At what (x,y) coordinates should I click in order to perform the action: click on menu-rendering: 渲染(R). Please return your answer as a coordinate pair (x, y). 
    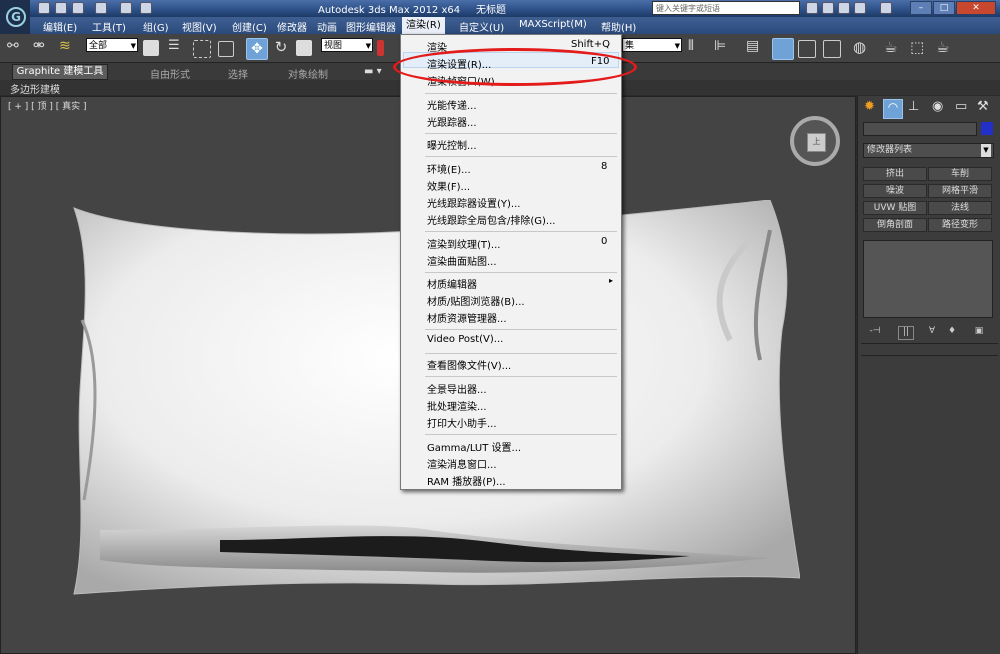
    Looking at the image, I should click on (423, 25).